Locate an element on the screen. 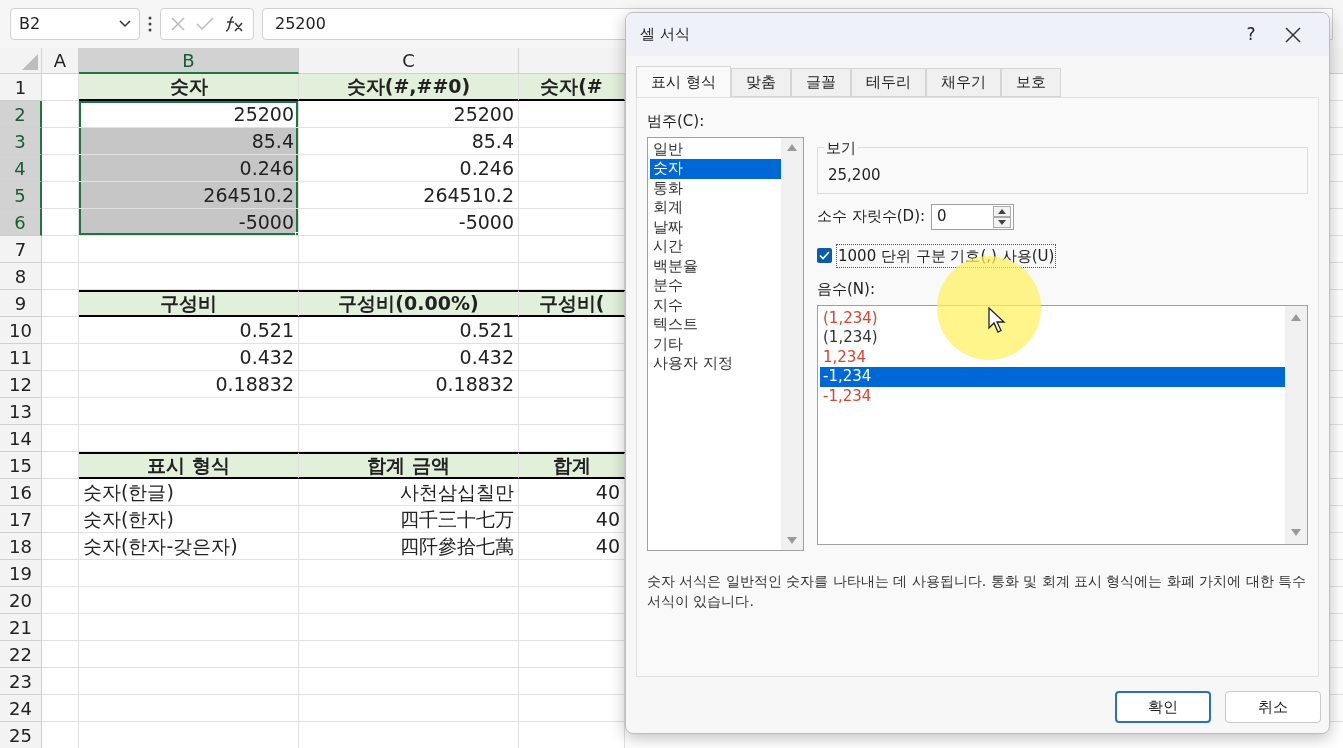 This screenshot has height=748, width=1343. category-item: 지수 is located at coordinates (715, 305).